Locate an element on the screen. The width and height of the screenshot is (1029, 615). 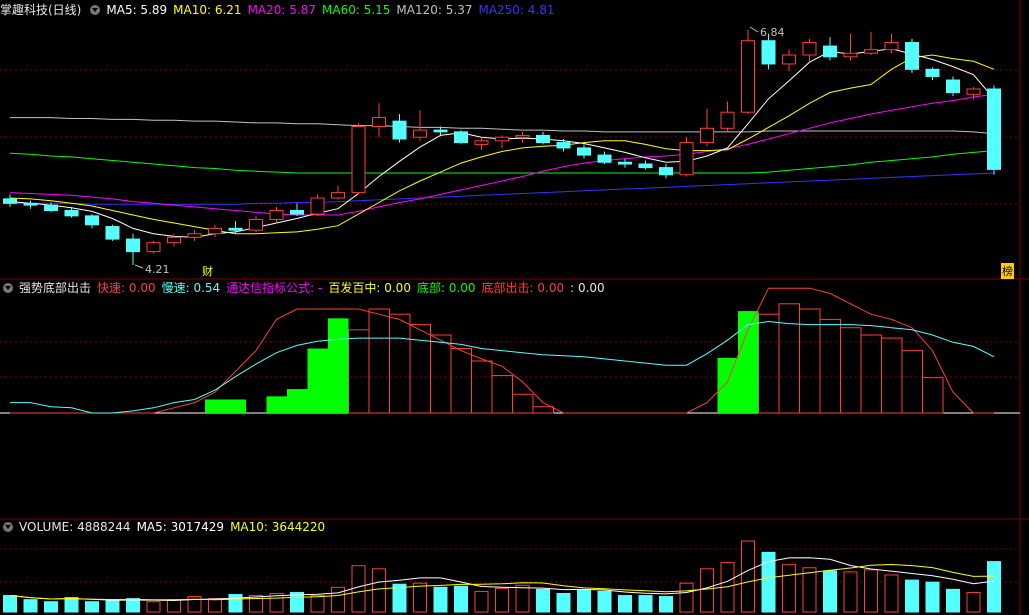
finance-badge: 财 is located at coordinates (207, 271).